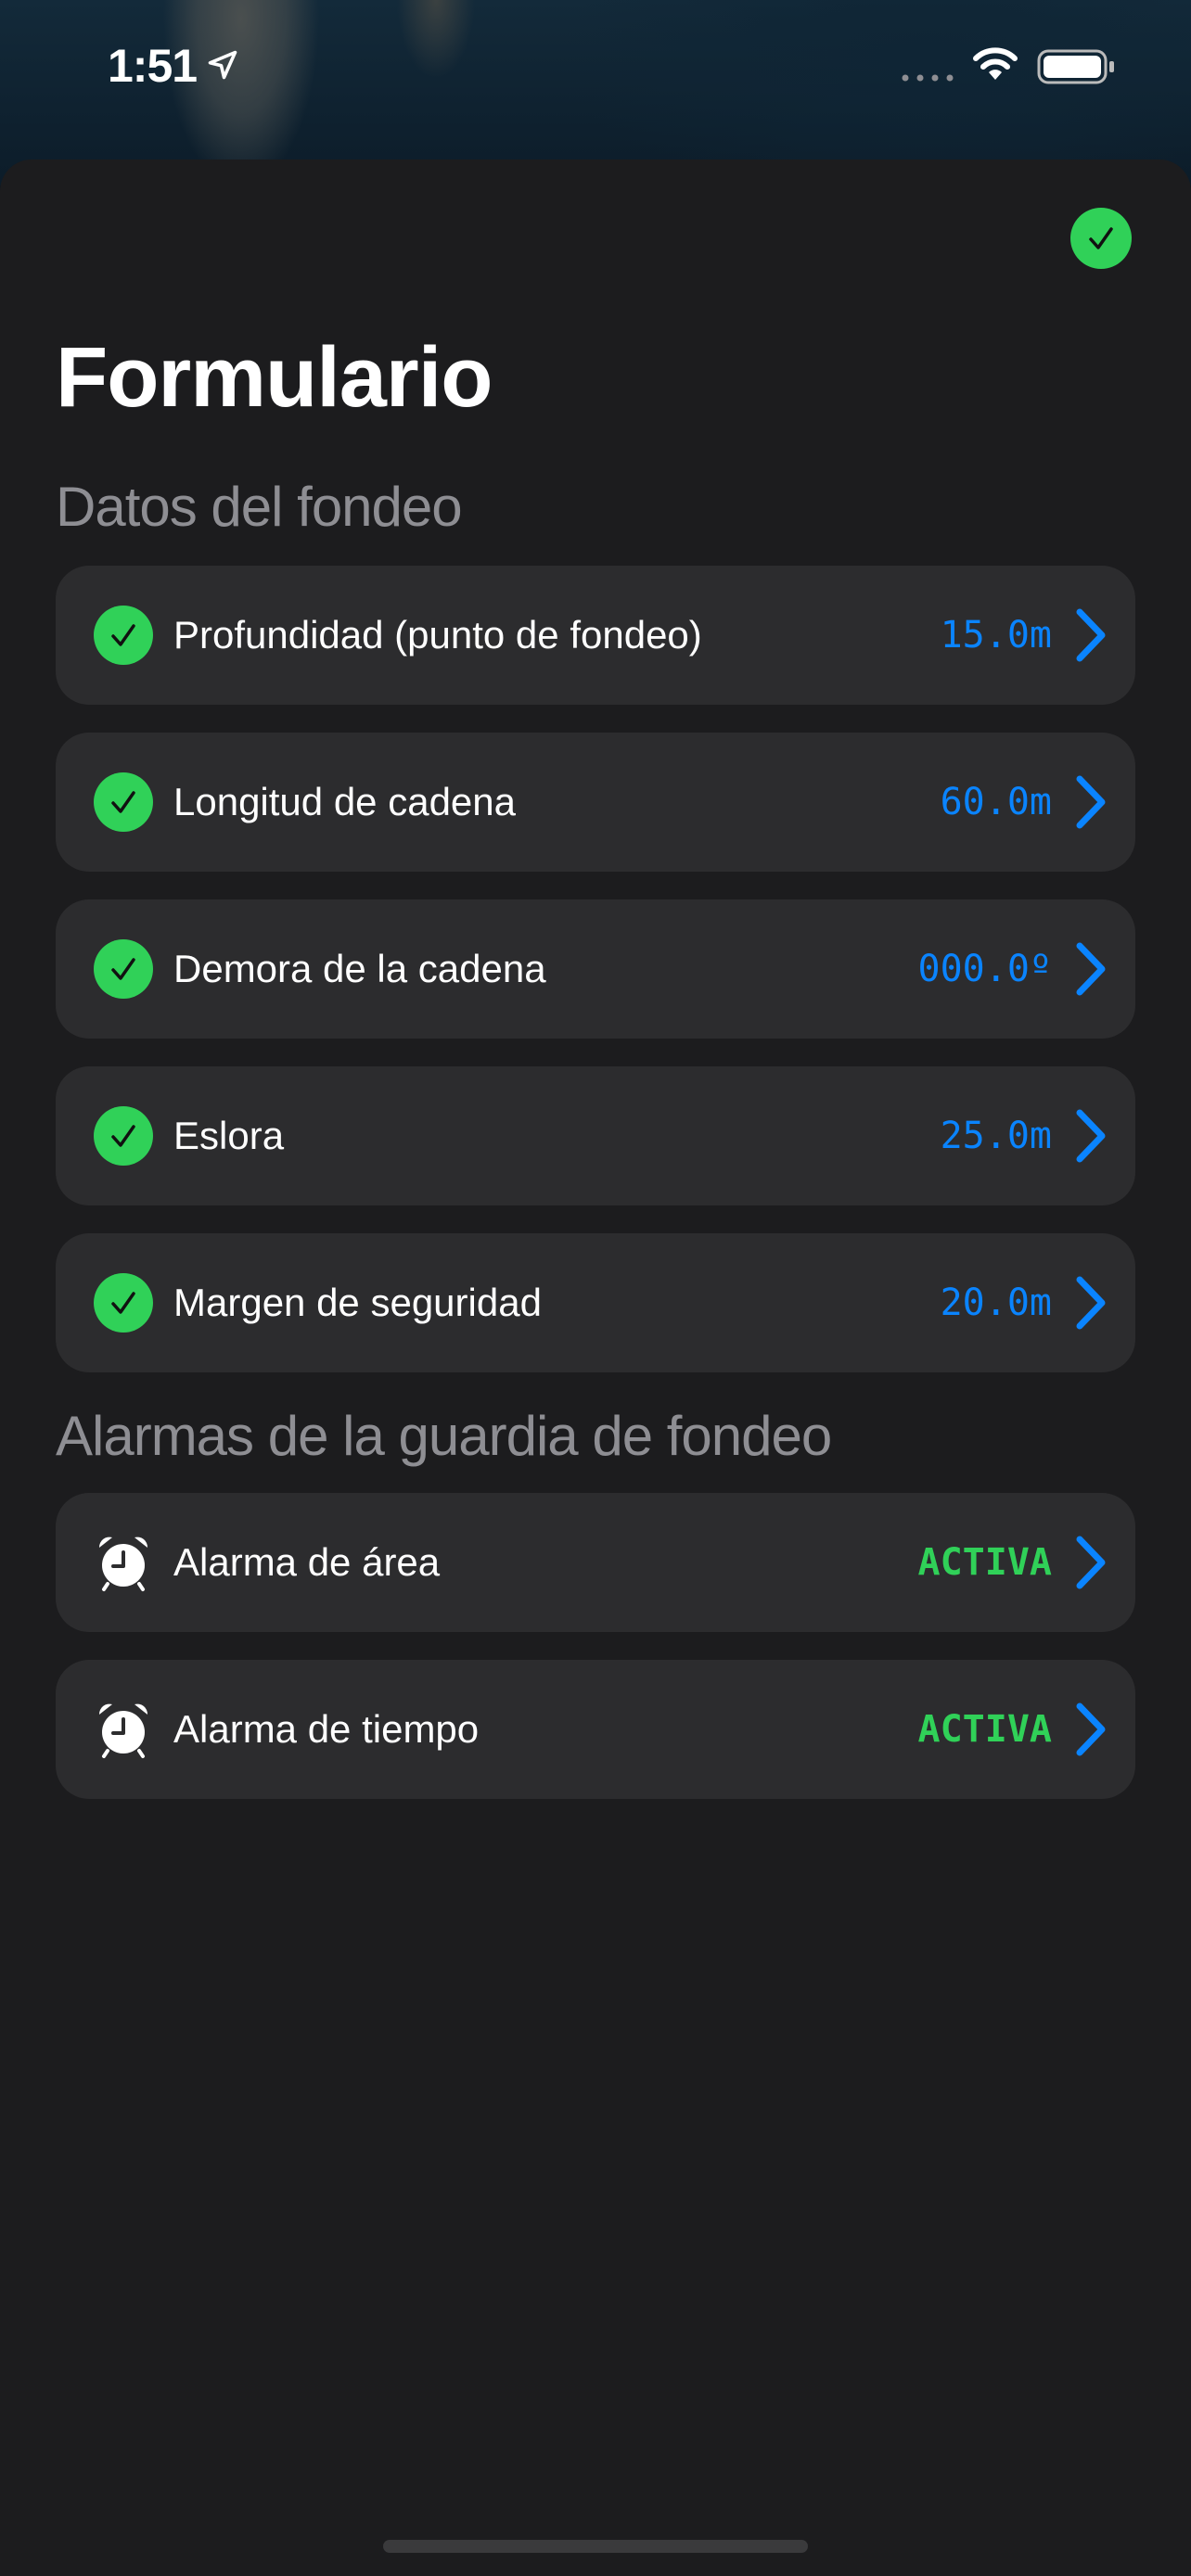 The image size is (1191, 2576). Describe the element at coordinates (229, 1136) in the screenshot. I see `row-label: Eslora` at that location.